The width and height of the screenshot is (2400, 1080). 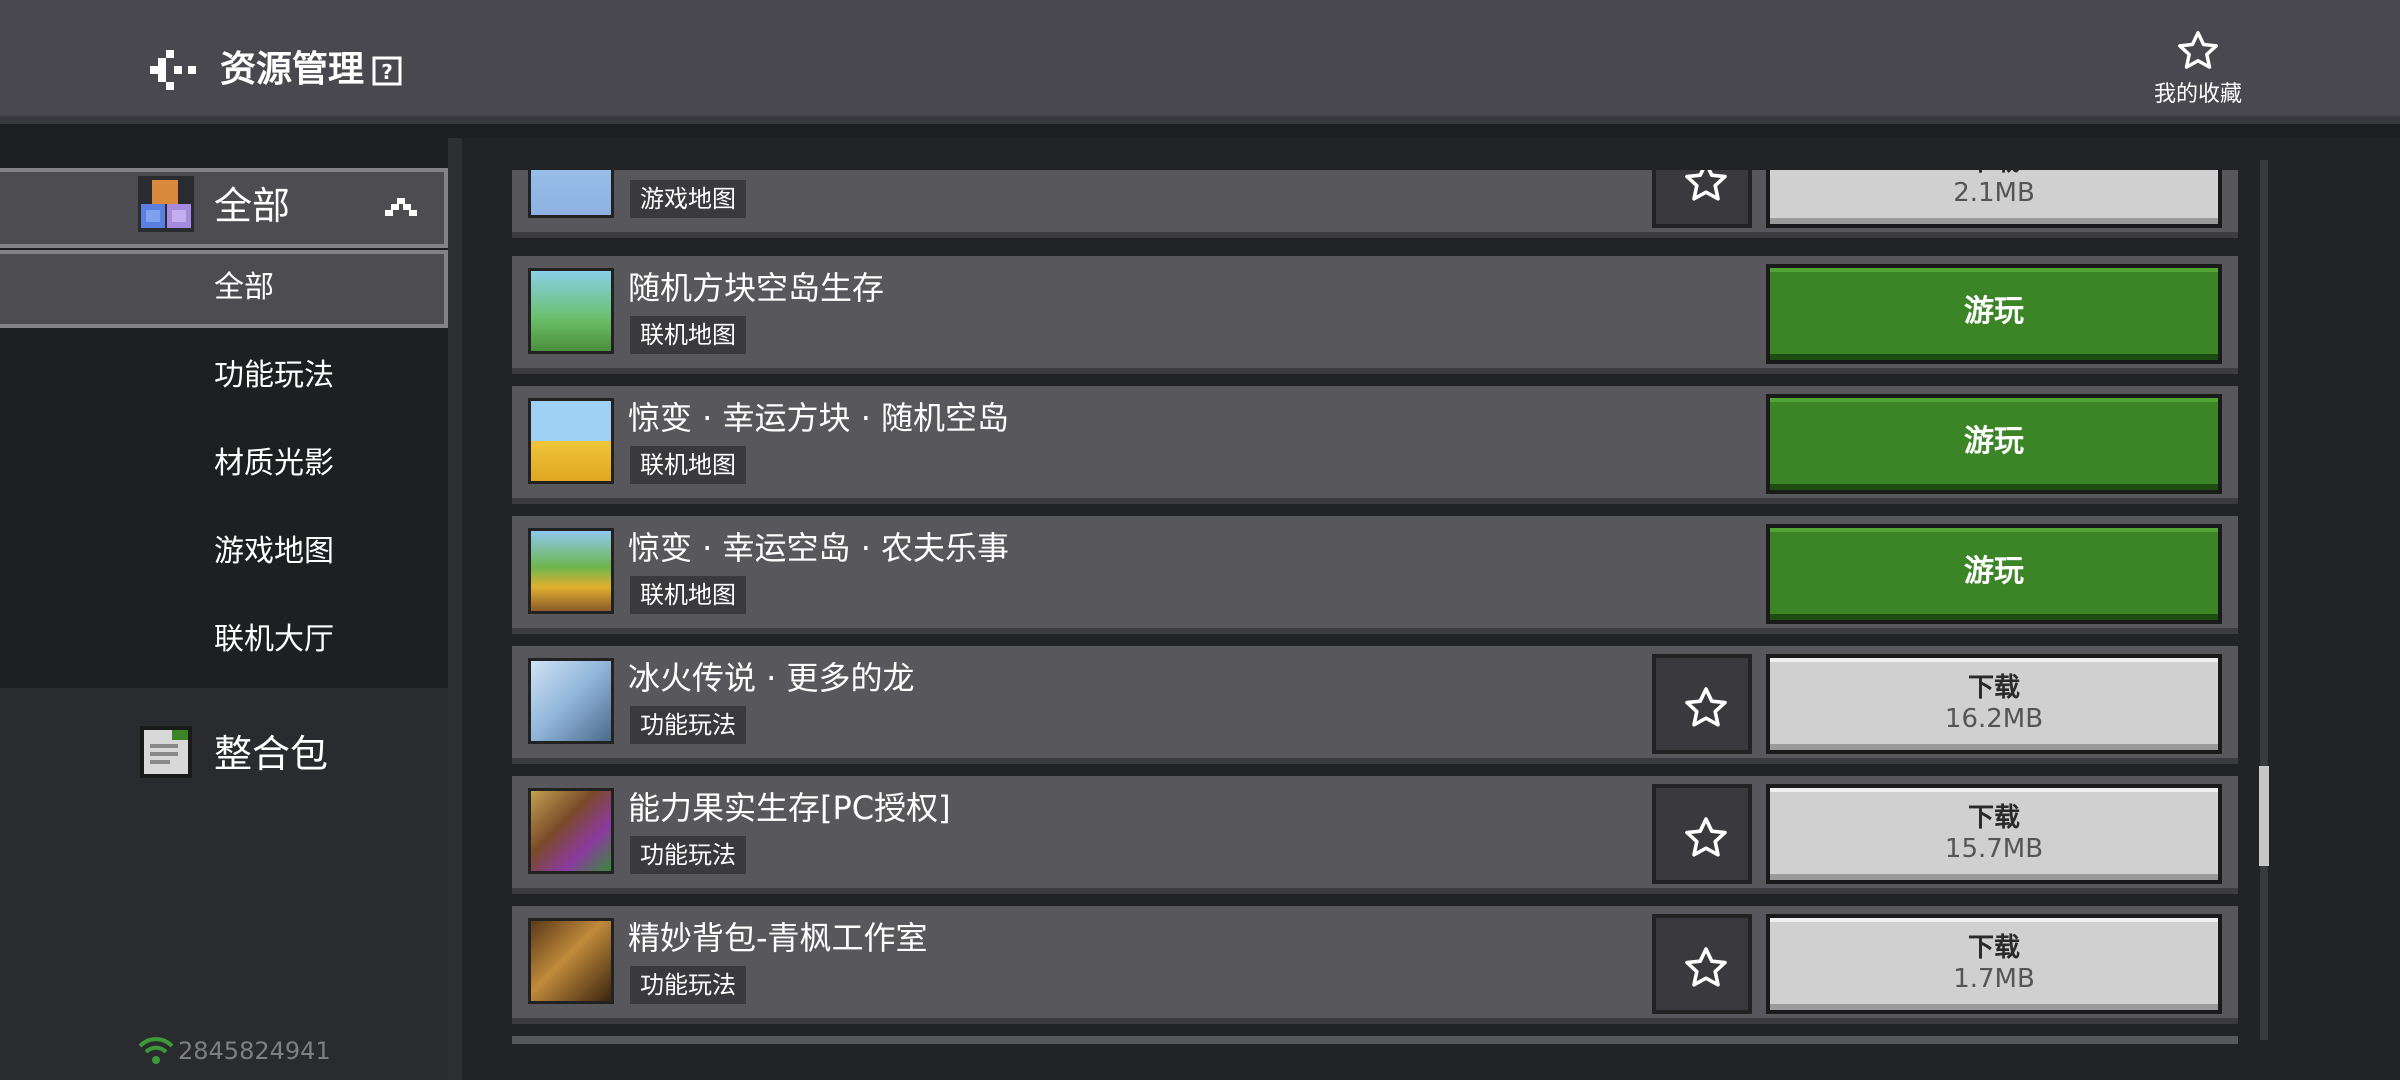 I want to click on back-button, so click(x=172, y=70).